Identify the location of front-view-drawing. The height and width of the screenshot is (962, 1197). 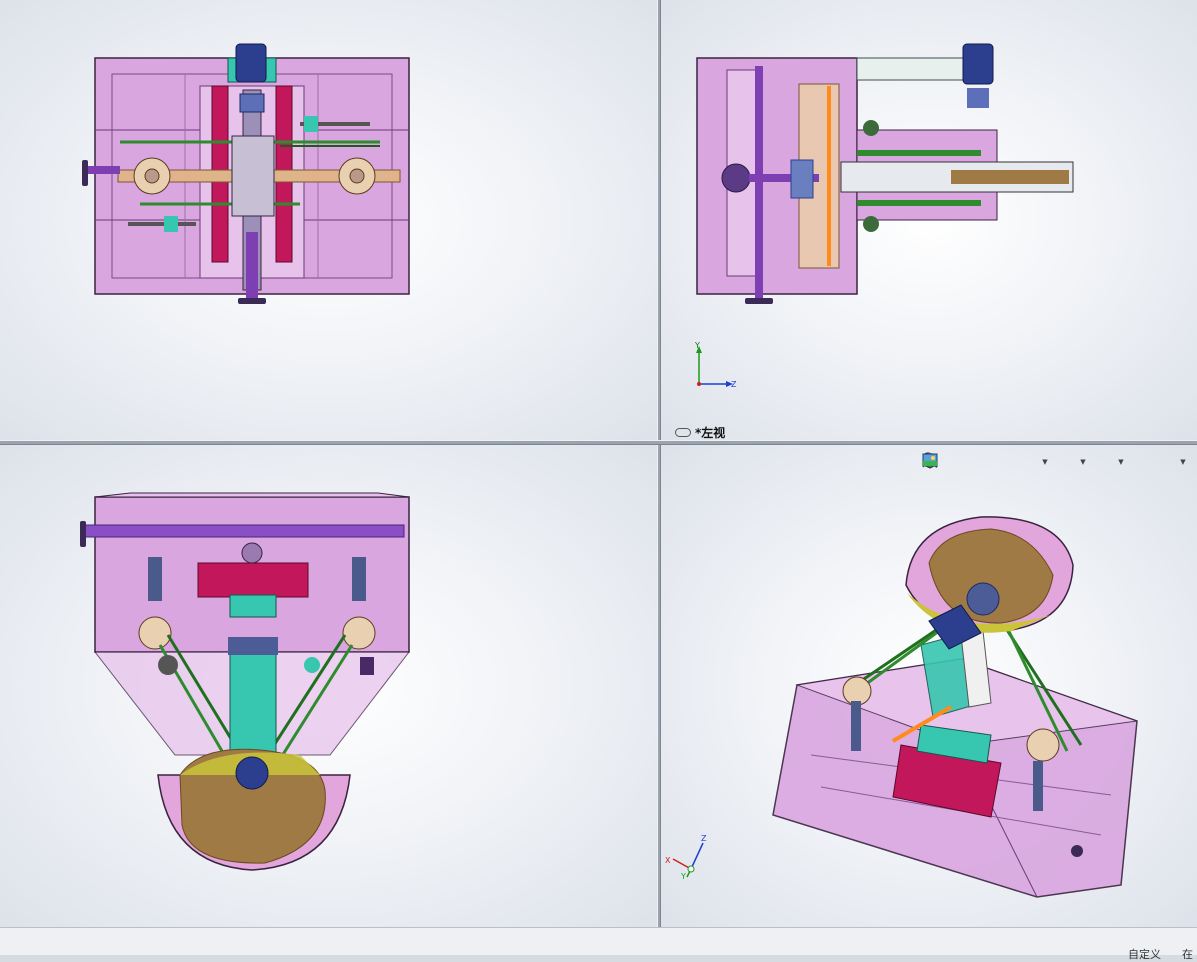
(245, 681).